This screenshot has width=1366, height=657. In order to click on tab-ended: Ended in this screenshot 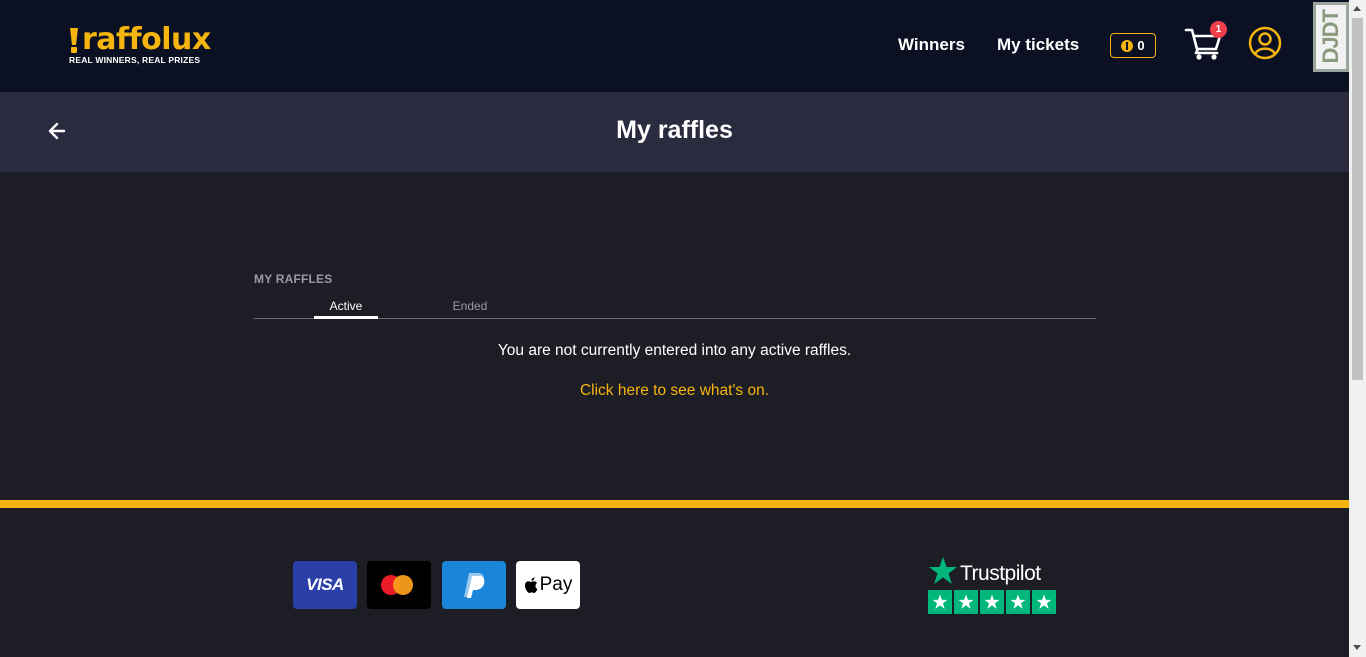, I will do `click(470, 308)`.